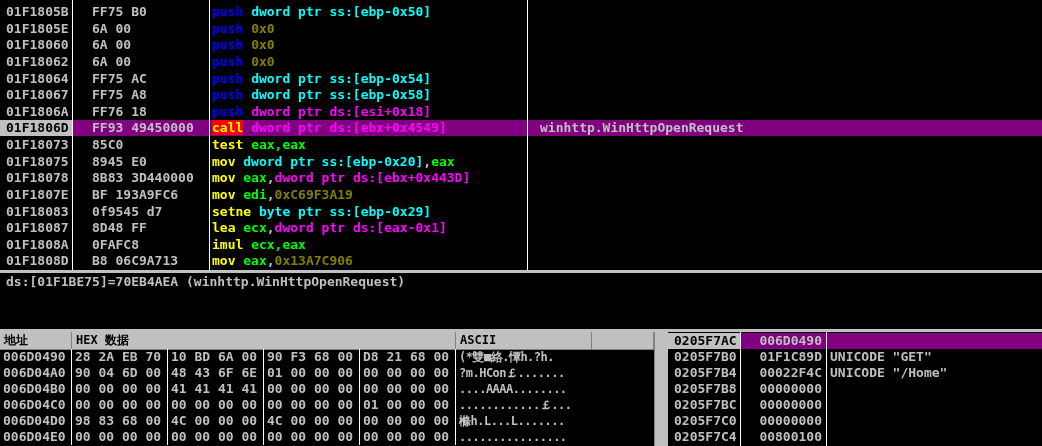 This screenshot has height=446, width=1042. What do you see at coordinates (282, 194) in the screenshot?
I see `instruction: mov edi,0xC69F3A19` at bounding box center [282, 194].